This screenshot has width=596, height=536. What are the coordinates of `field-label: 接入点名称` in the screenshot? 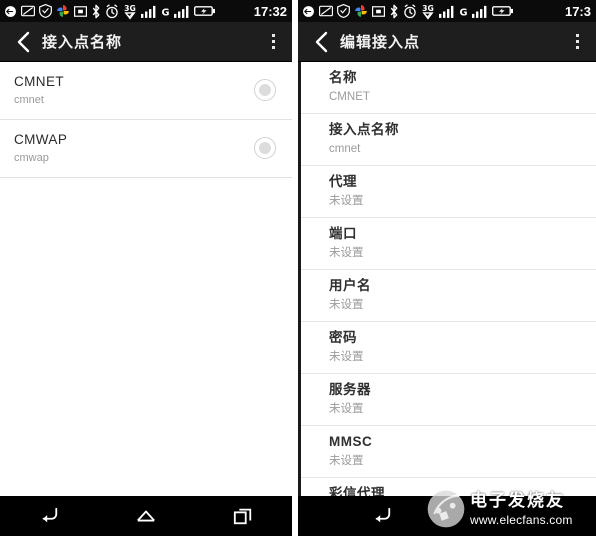 It's located at (364, 129).